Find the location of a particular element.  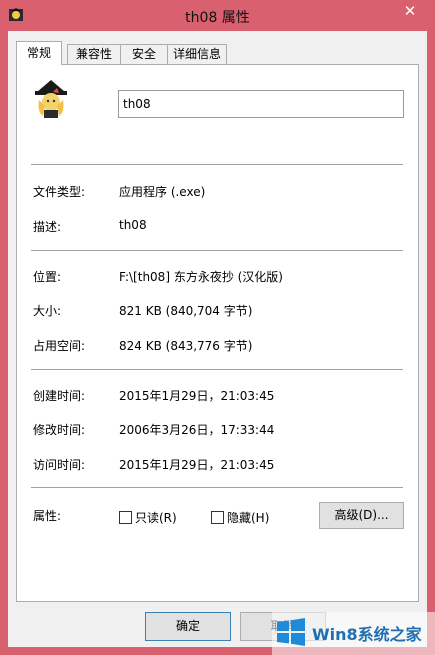

size-on-disk-label: 占用空间: is located at coordinates (59, 346).